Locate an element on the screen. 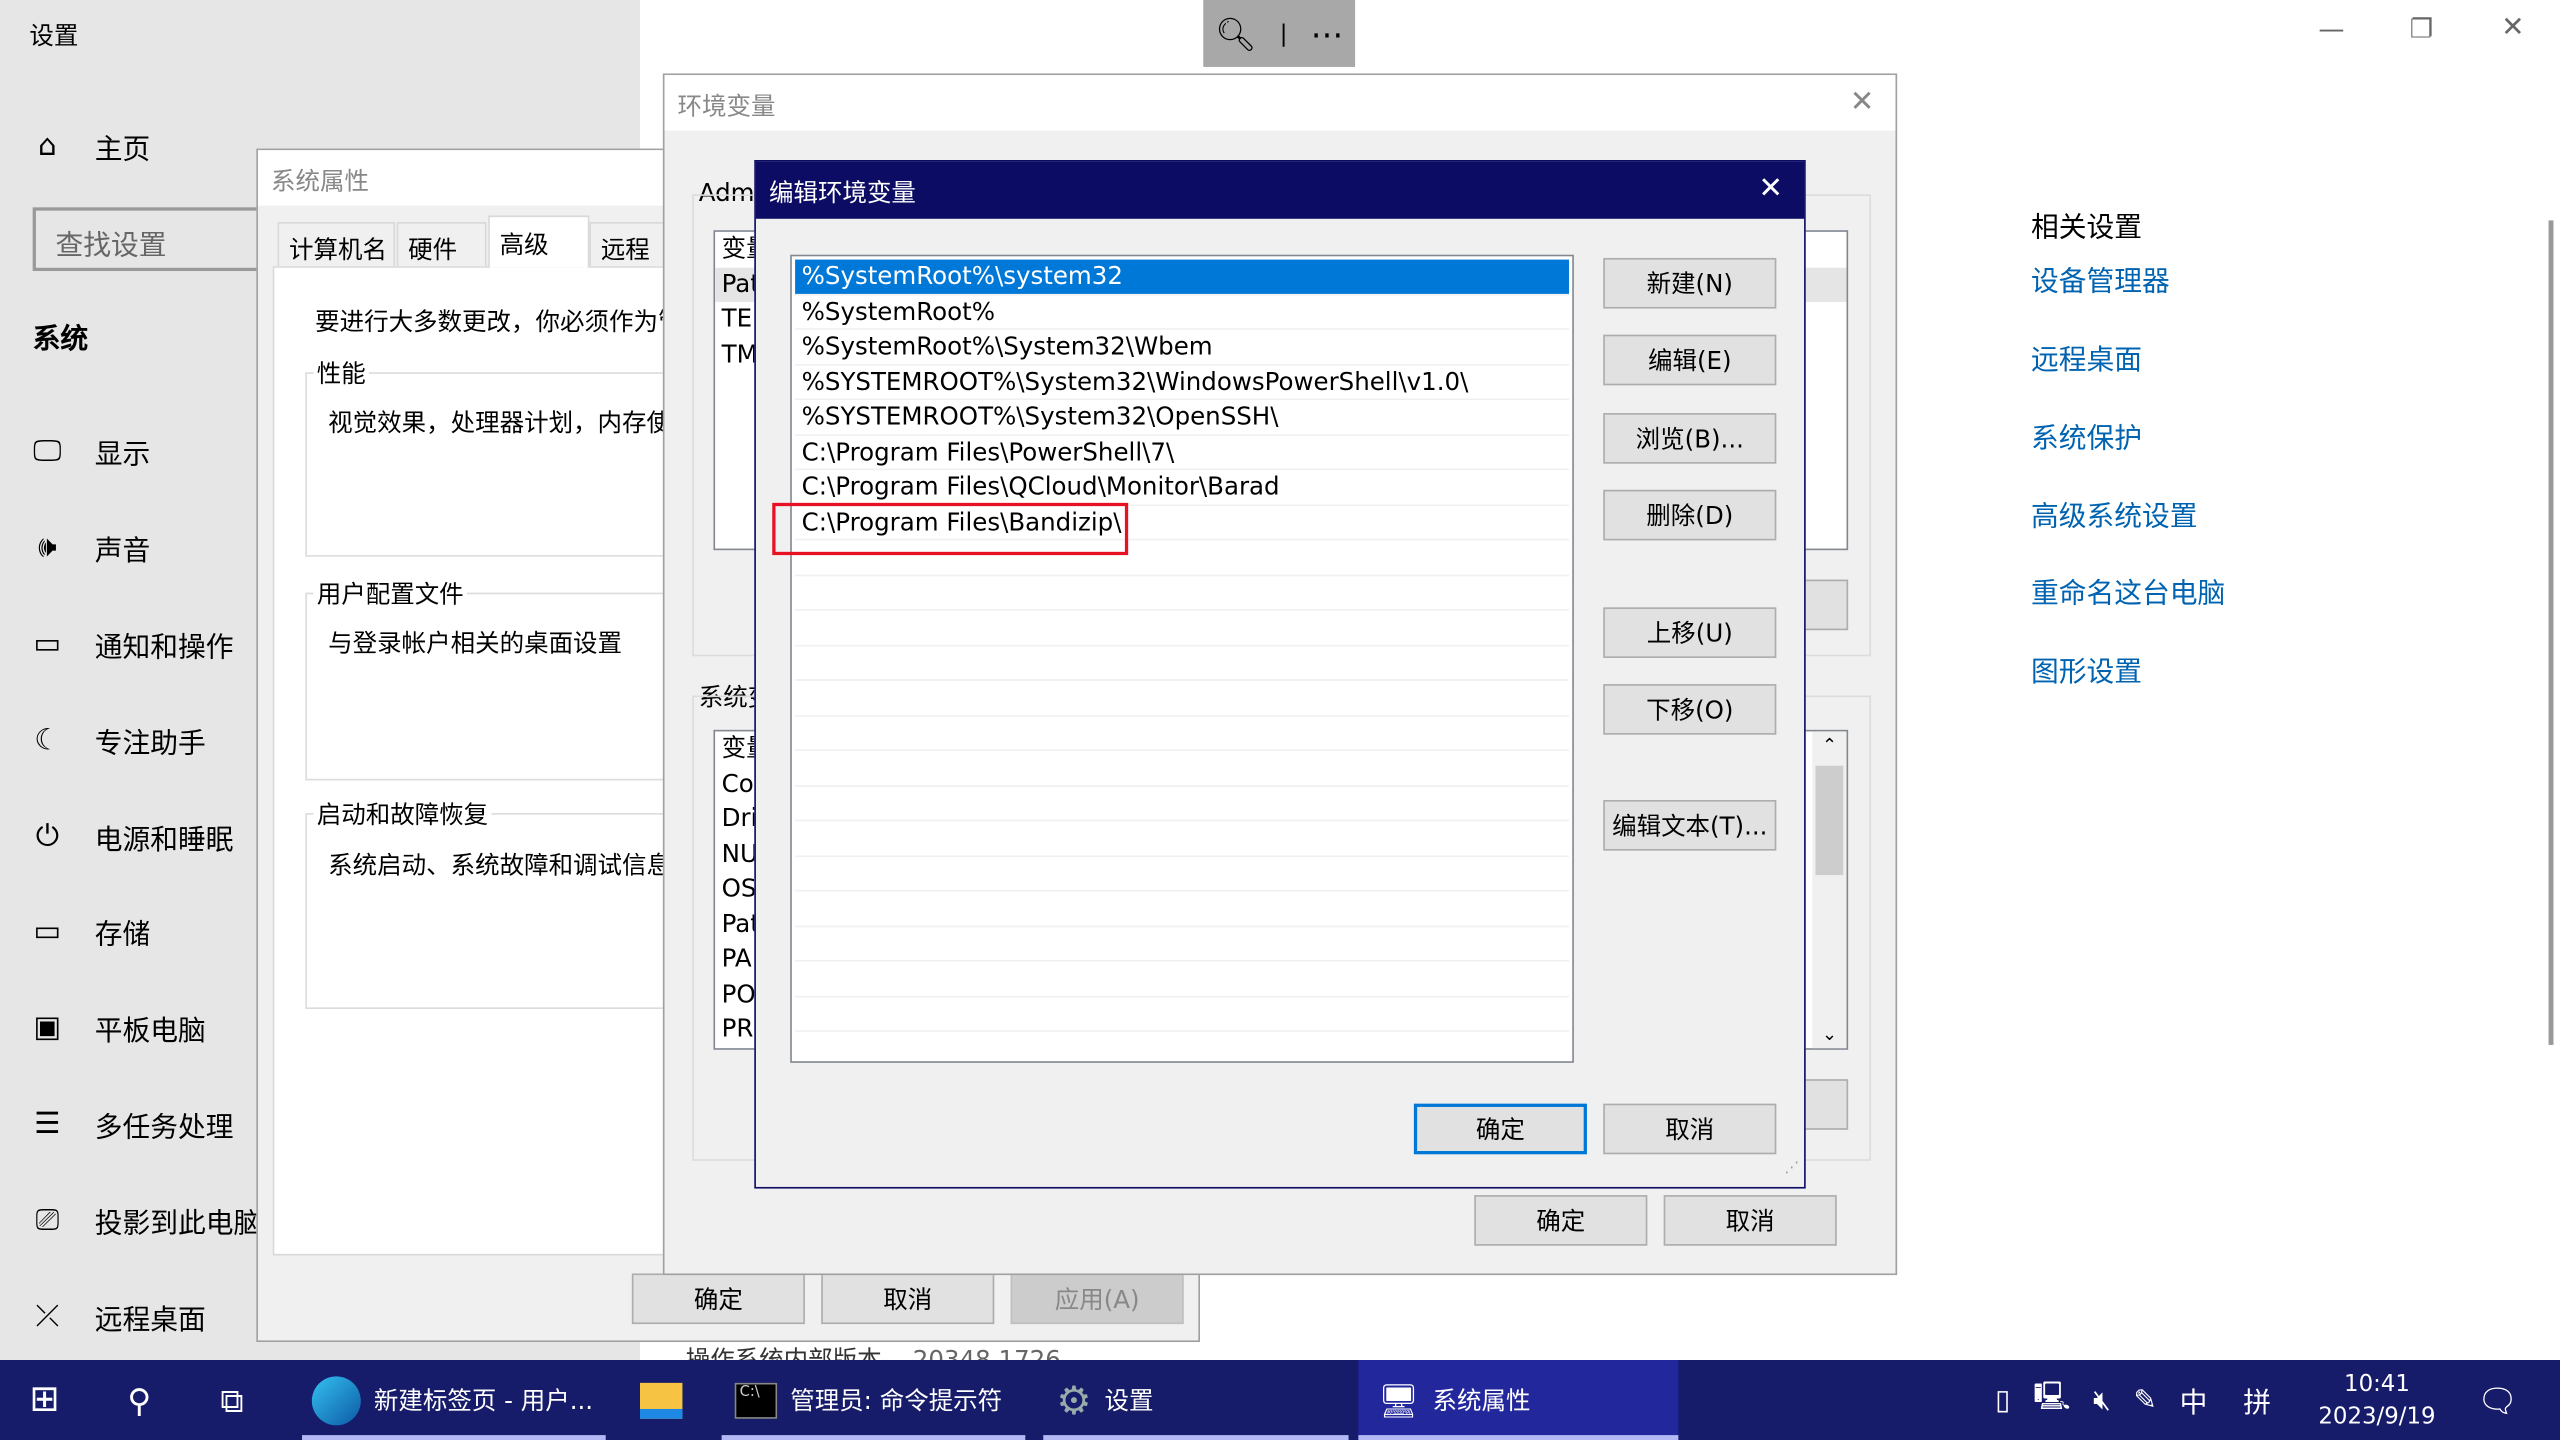 The height and width of the screenshot is (1440, 2560). tab-1: 硬件 is located at coordinates (441, 244).